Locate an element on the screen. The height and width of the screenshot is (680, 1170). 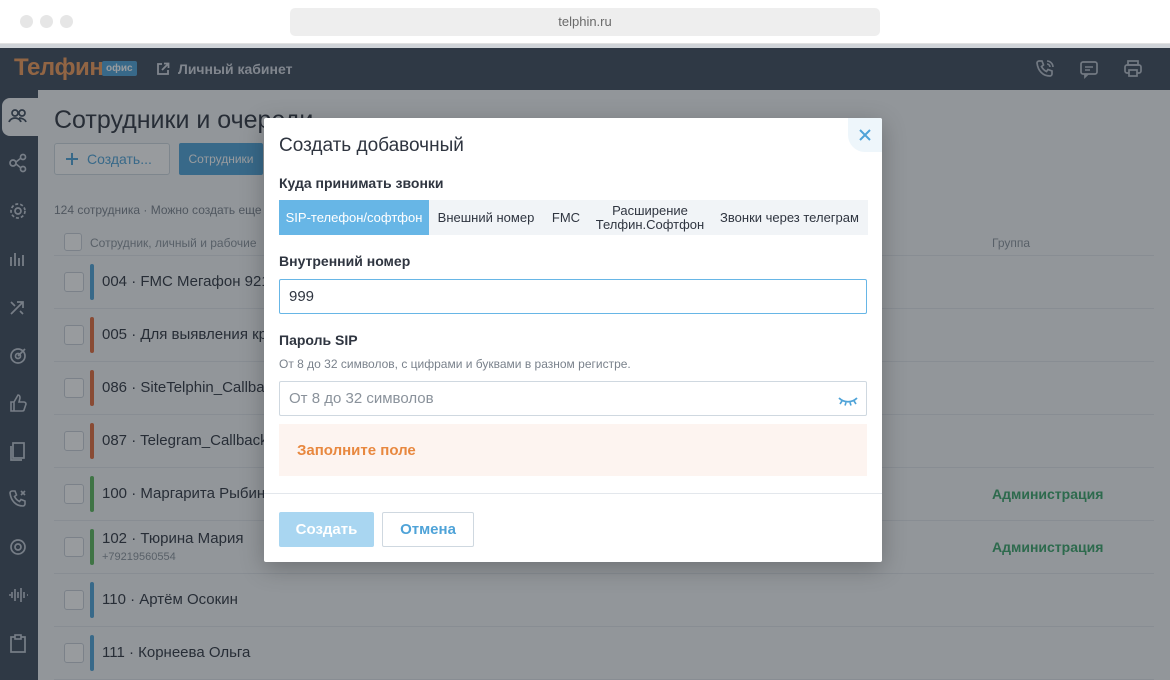
window-minimize-dot is located at coordinates (46, 21).